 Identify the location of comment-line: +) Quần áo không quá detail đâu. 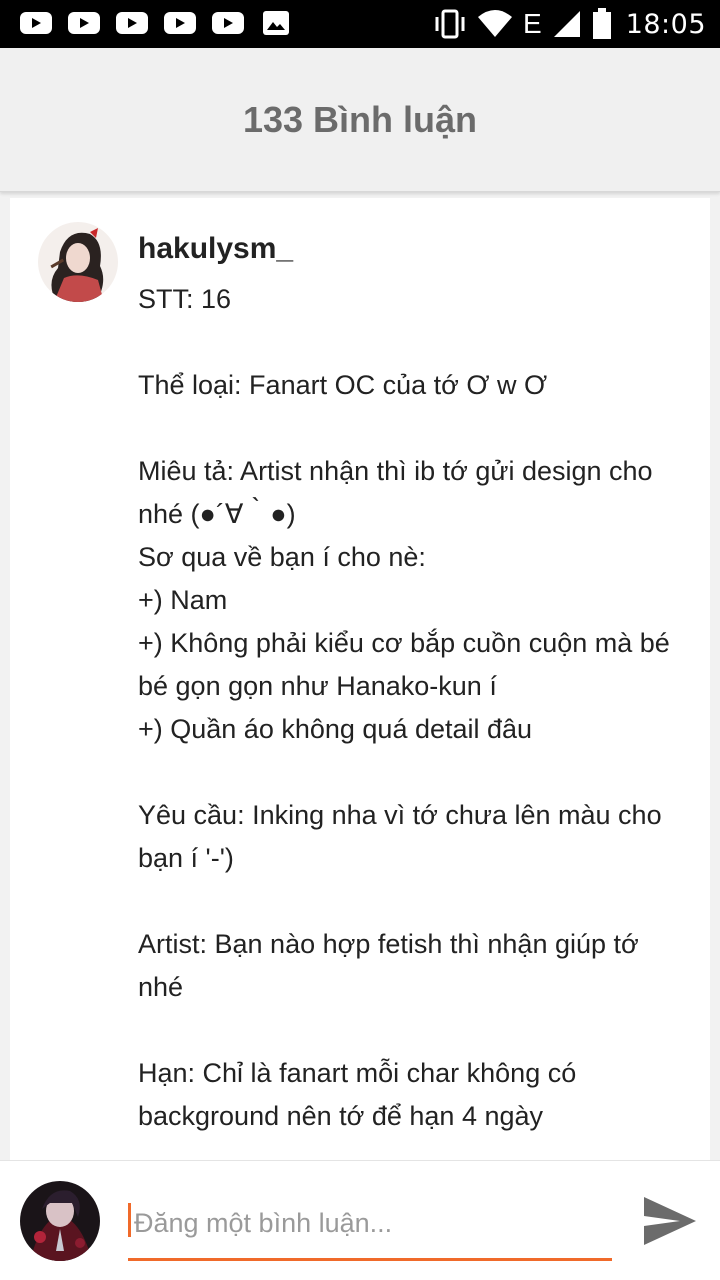
(335, 729).